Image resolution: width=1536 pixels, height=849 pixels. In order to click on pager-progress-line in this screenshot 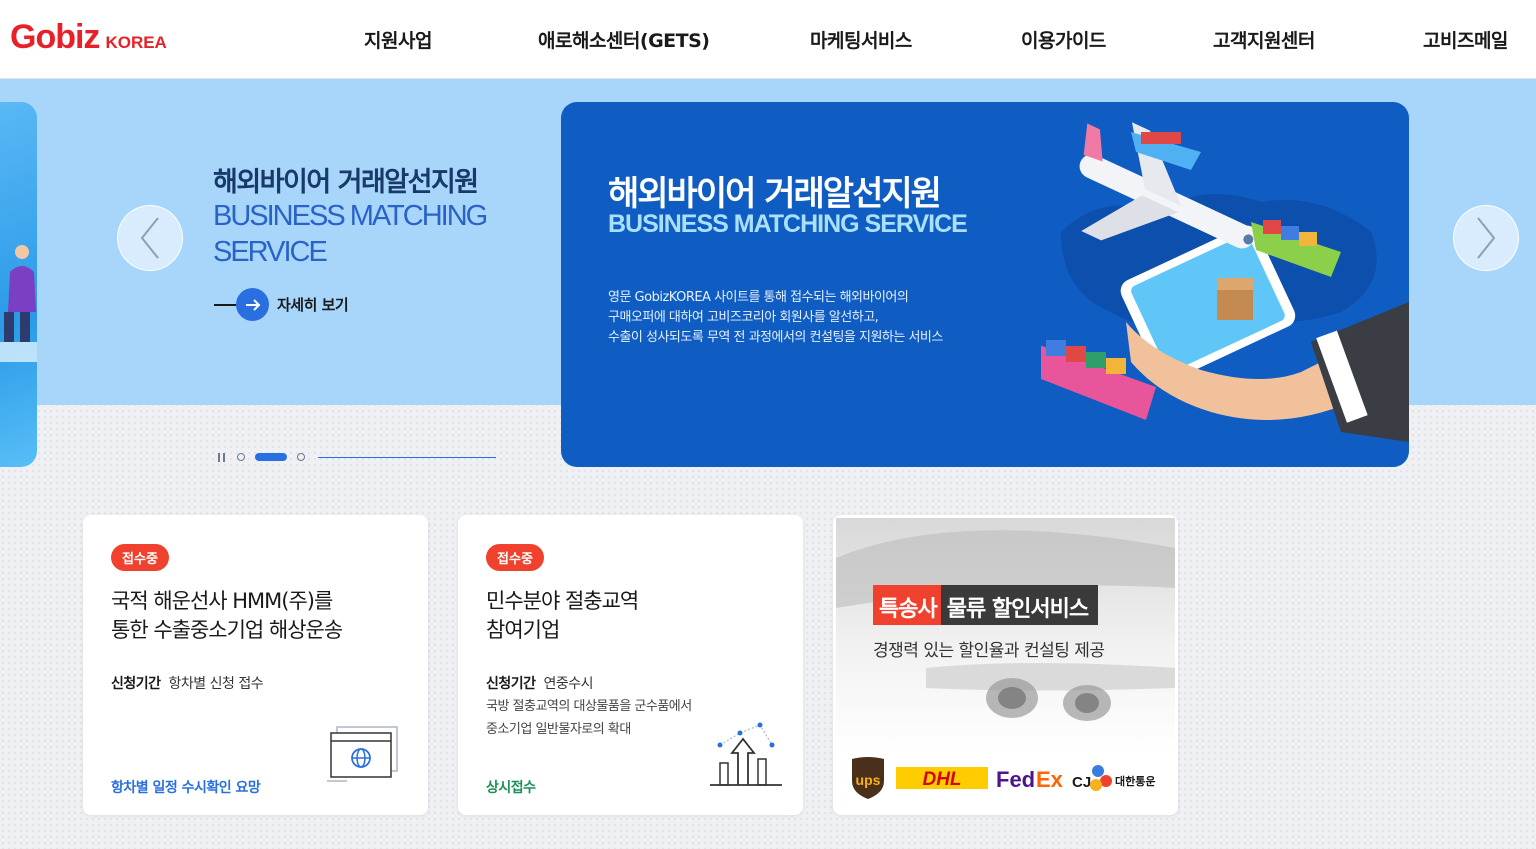, I will do `click(407, 457)`.